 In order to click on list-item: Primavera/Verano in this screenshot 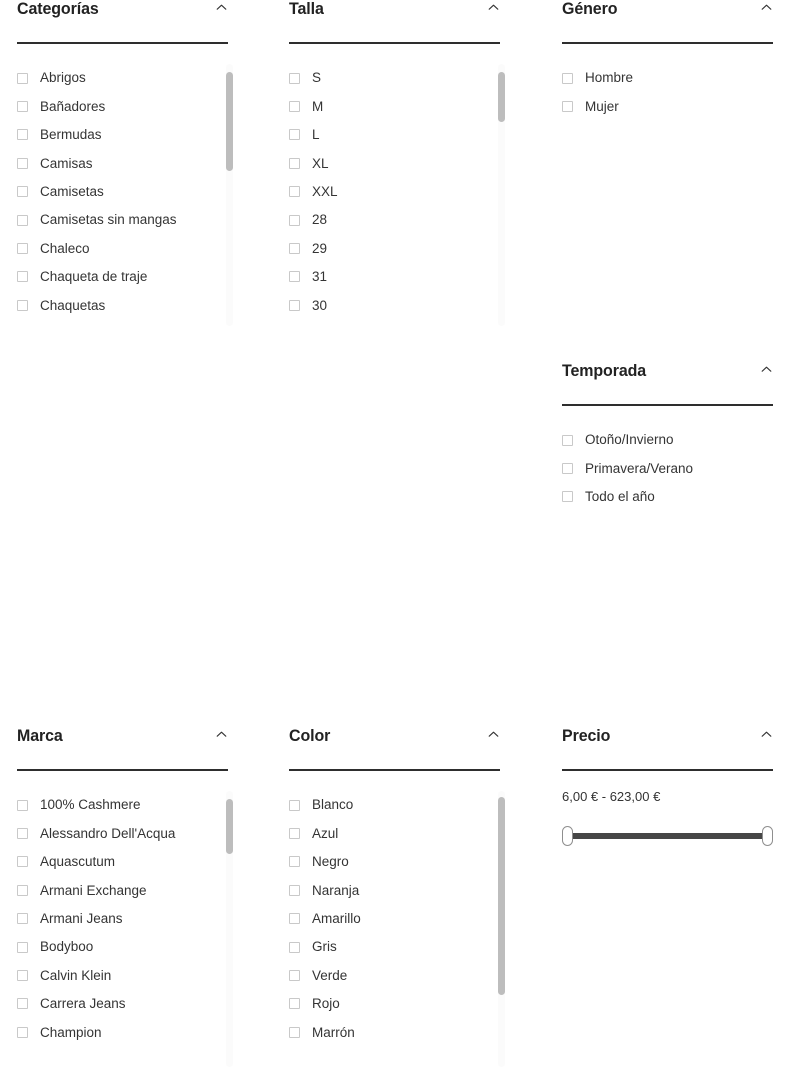, I will do `click(662, 468)`.